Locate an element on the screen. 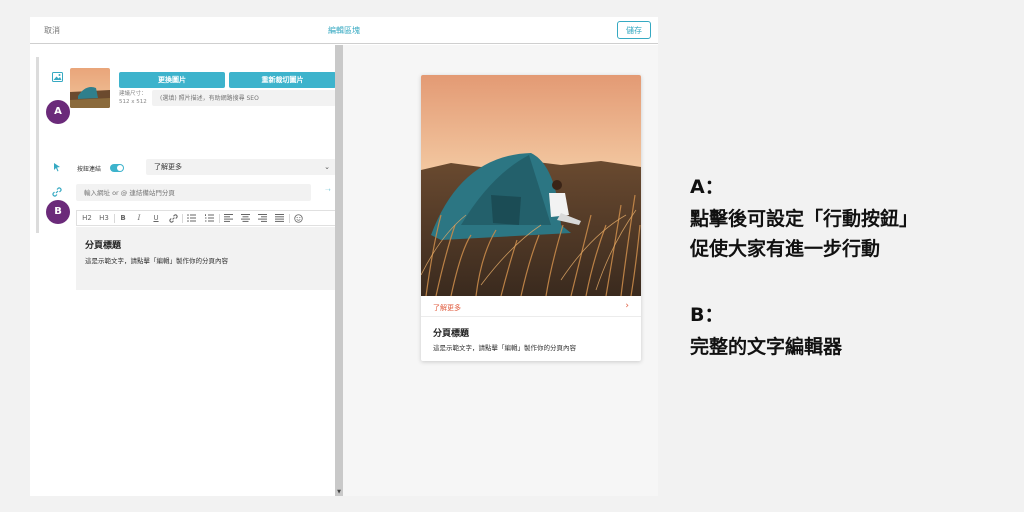  note-a-line1: 點擊後可設定「行動按鈕」 is located at coordinates (804, 219).